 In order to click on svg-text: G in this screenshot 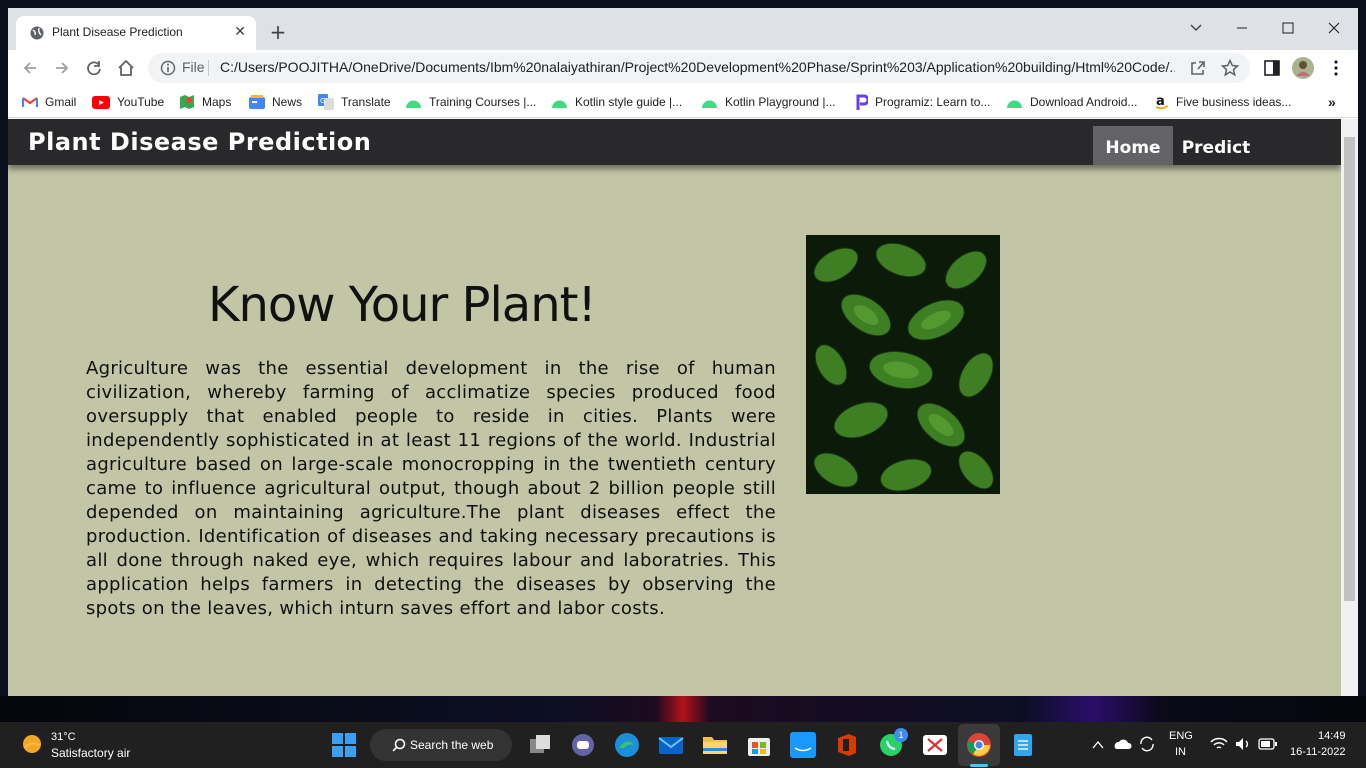, I will do `click(322, 101)`.